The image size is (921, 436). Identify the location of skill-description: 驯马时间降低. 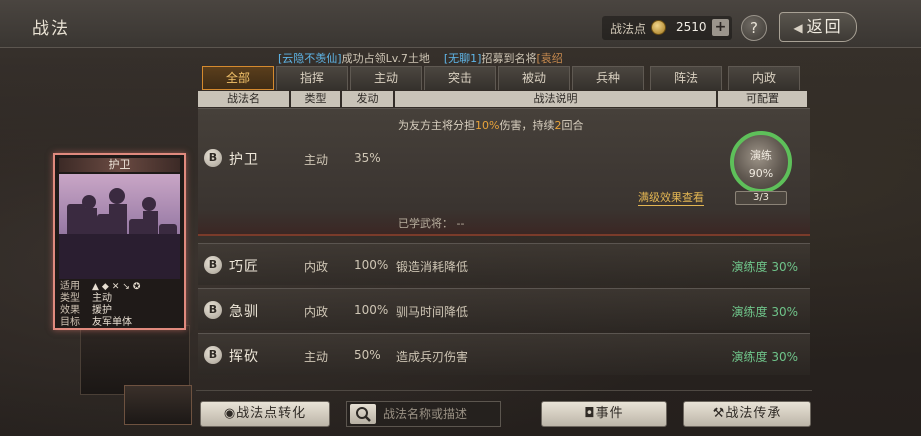
(432, 312).